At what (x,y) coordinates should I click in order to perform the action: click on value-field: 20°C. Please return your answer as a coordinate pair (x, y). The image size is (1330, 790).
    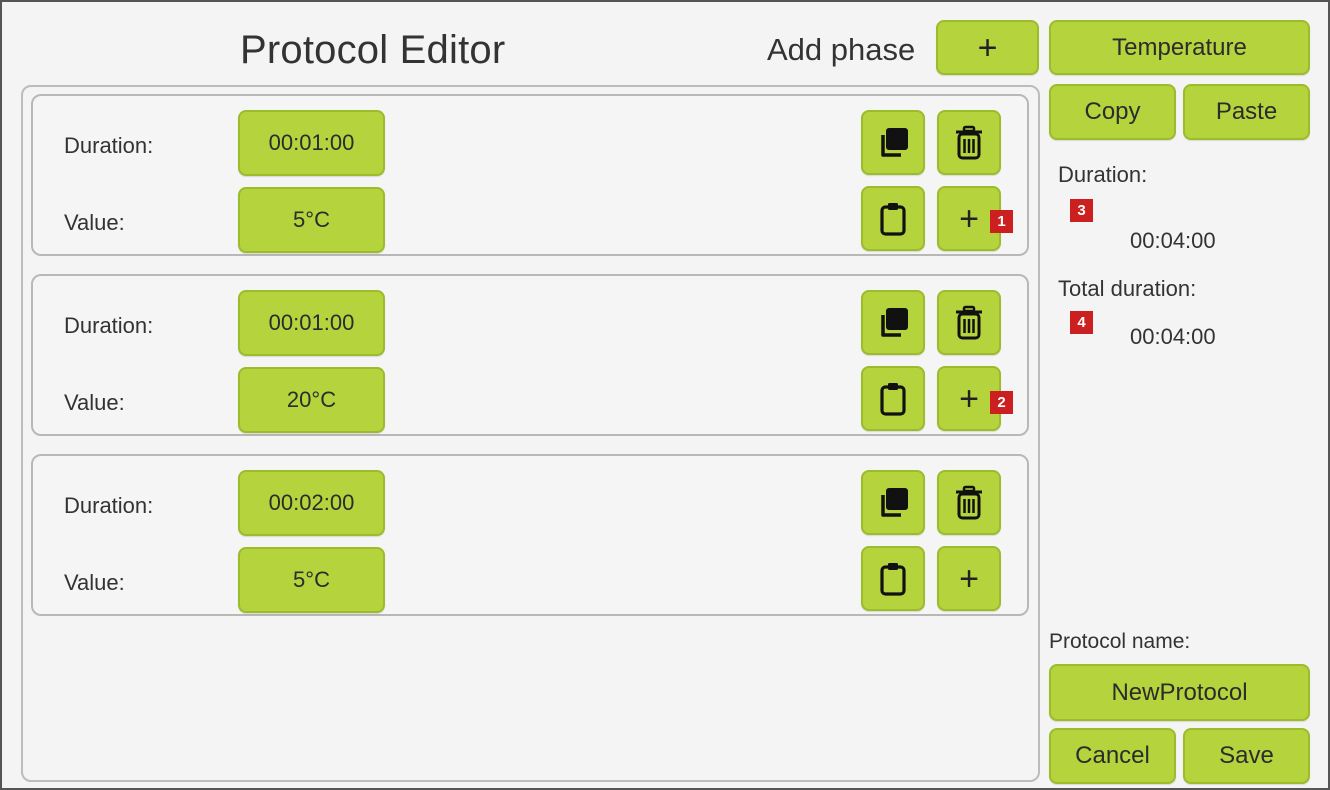
    Looking at the image, I should click on (311, 400).